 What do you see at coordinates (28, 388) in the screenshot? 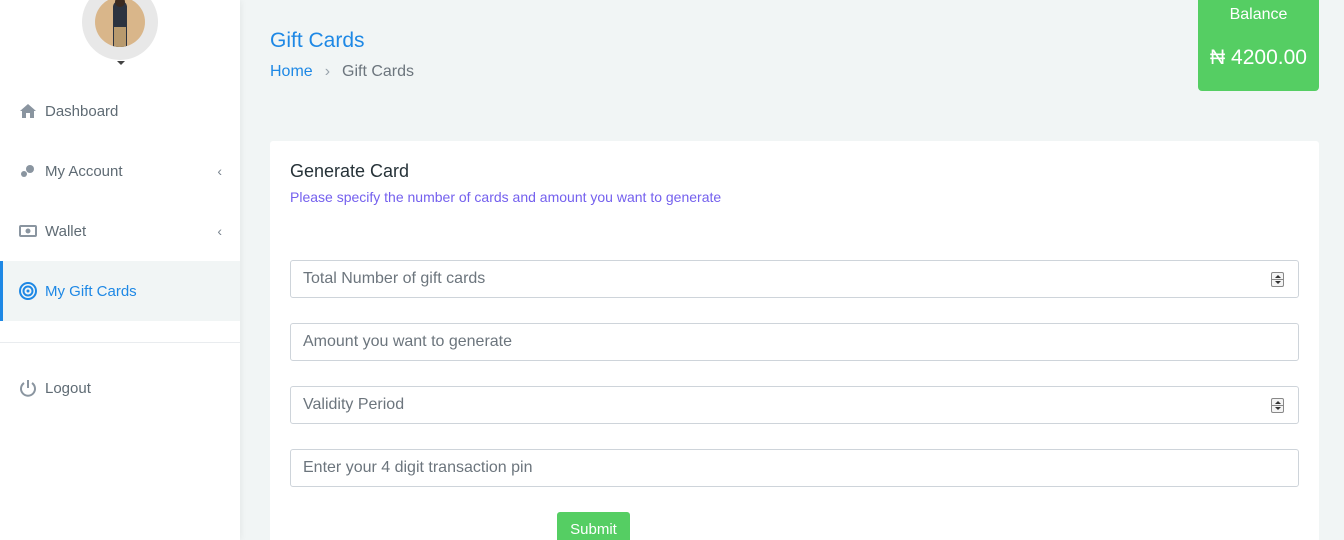
I see `power-icon` at bounding box center [28, 388].